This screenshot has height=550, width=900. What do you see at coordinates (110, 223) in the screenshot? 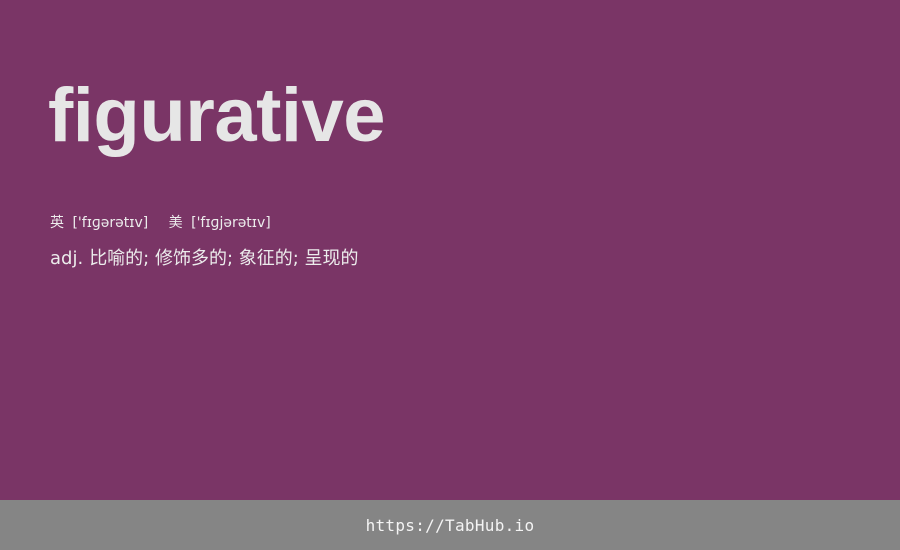
I see `phonetic-uk-ipa: ['fɪɡərətɪv]` at bounding box center [110, 223].